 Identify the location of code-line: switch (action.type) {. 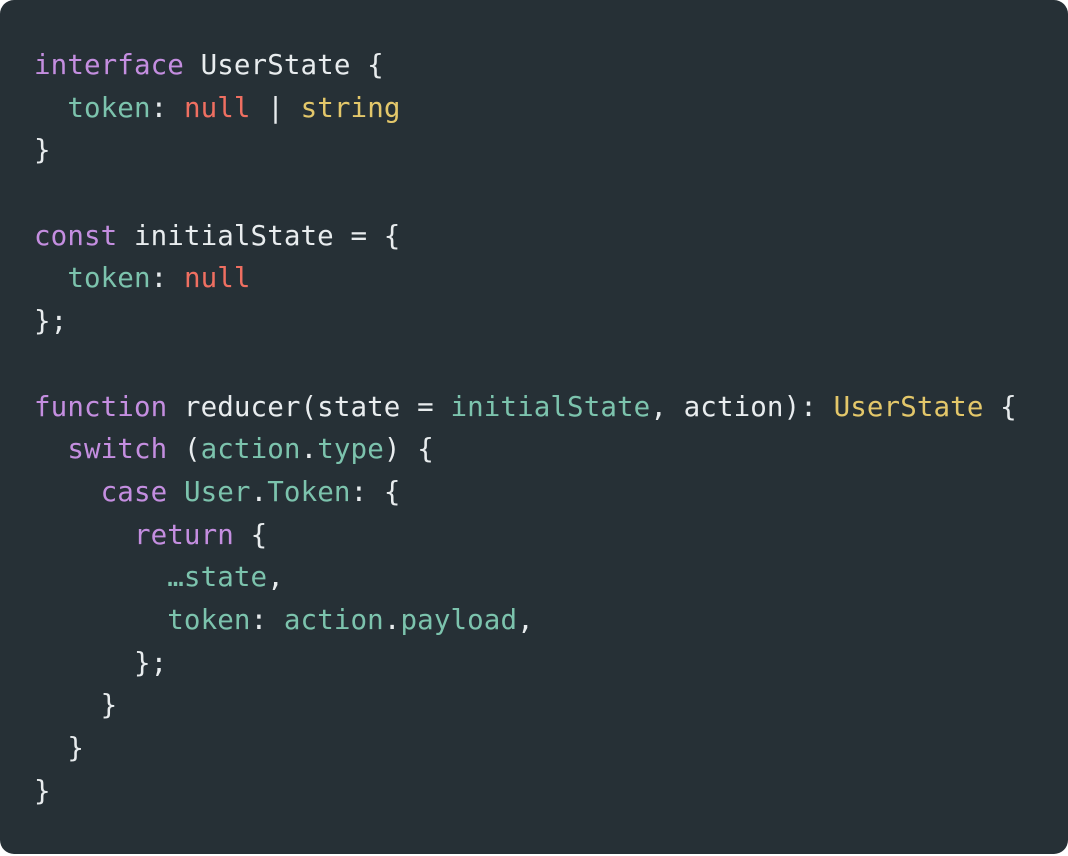
(551, 449).